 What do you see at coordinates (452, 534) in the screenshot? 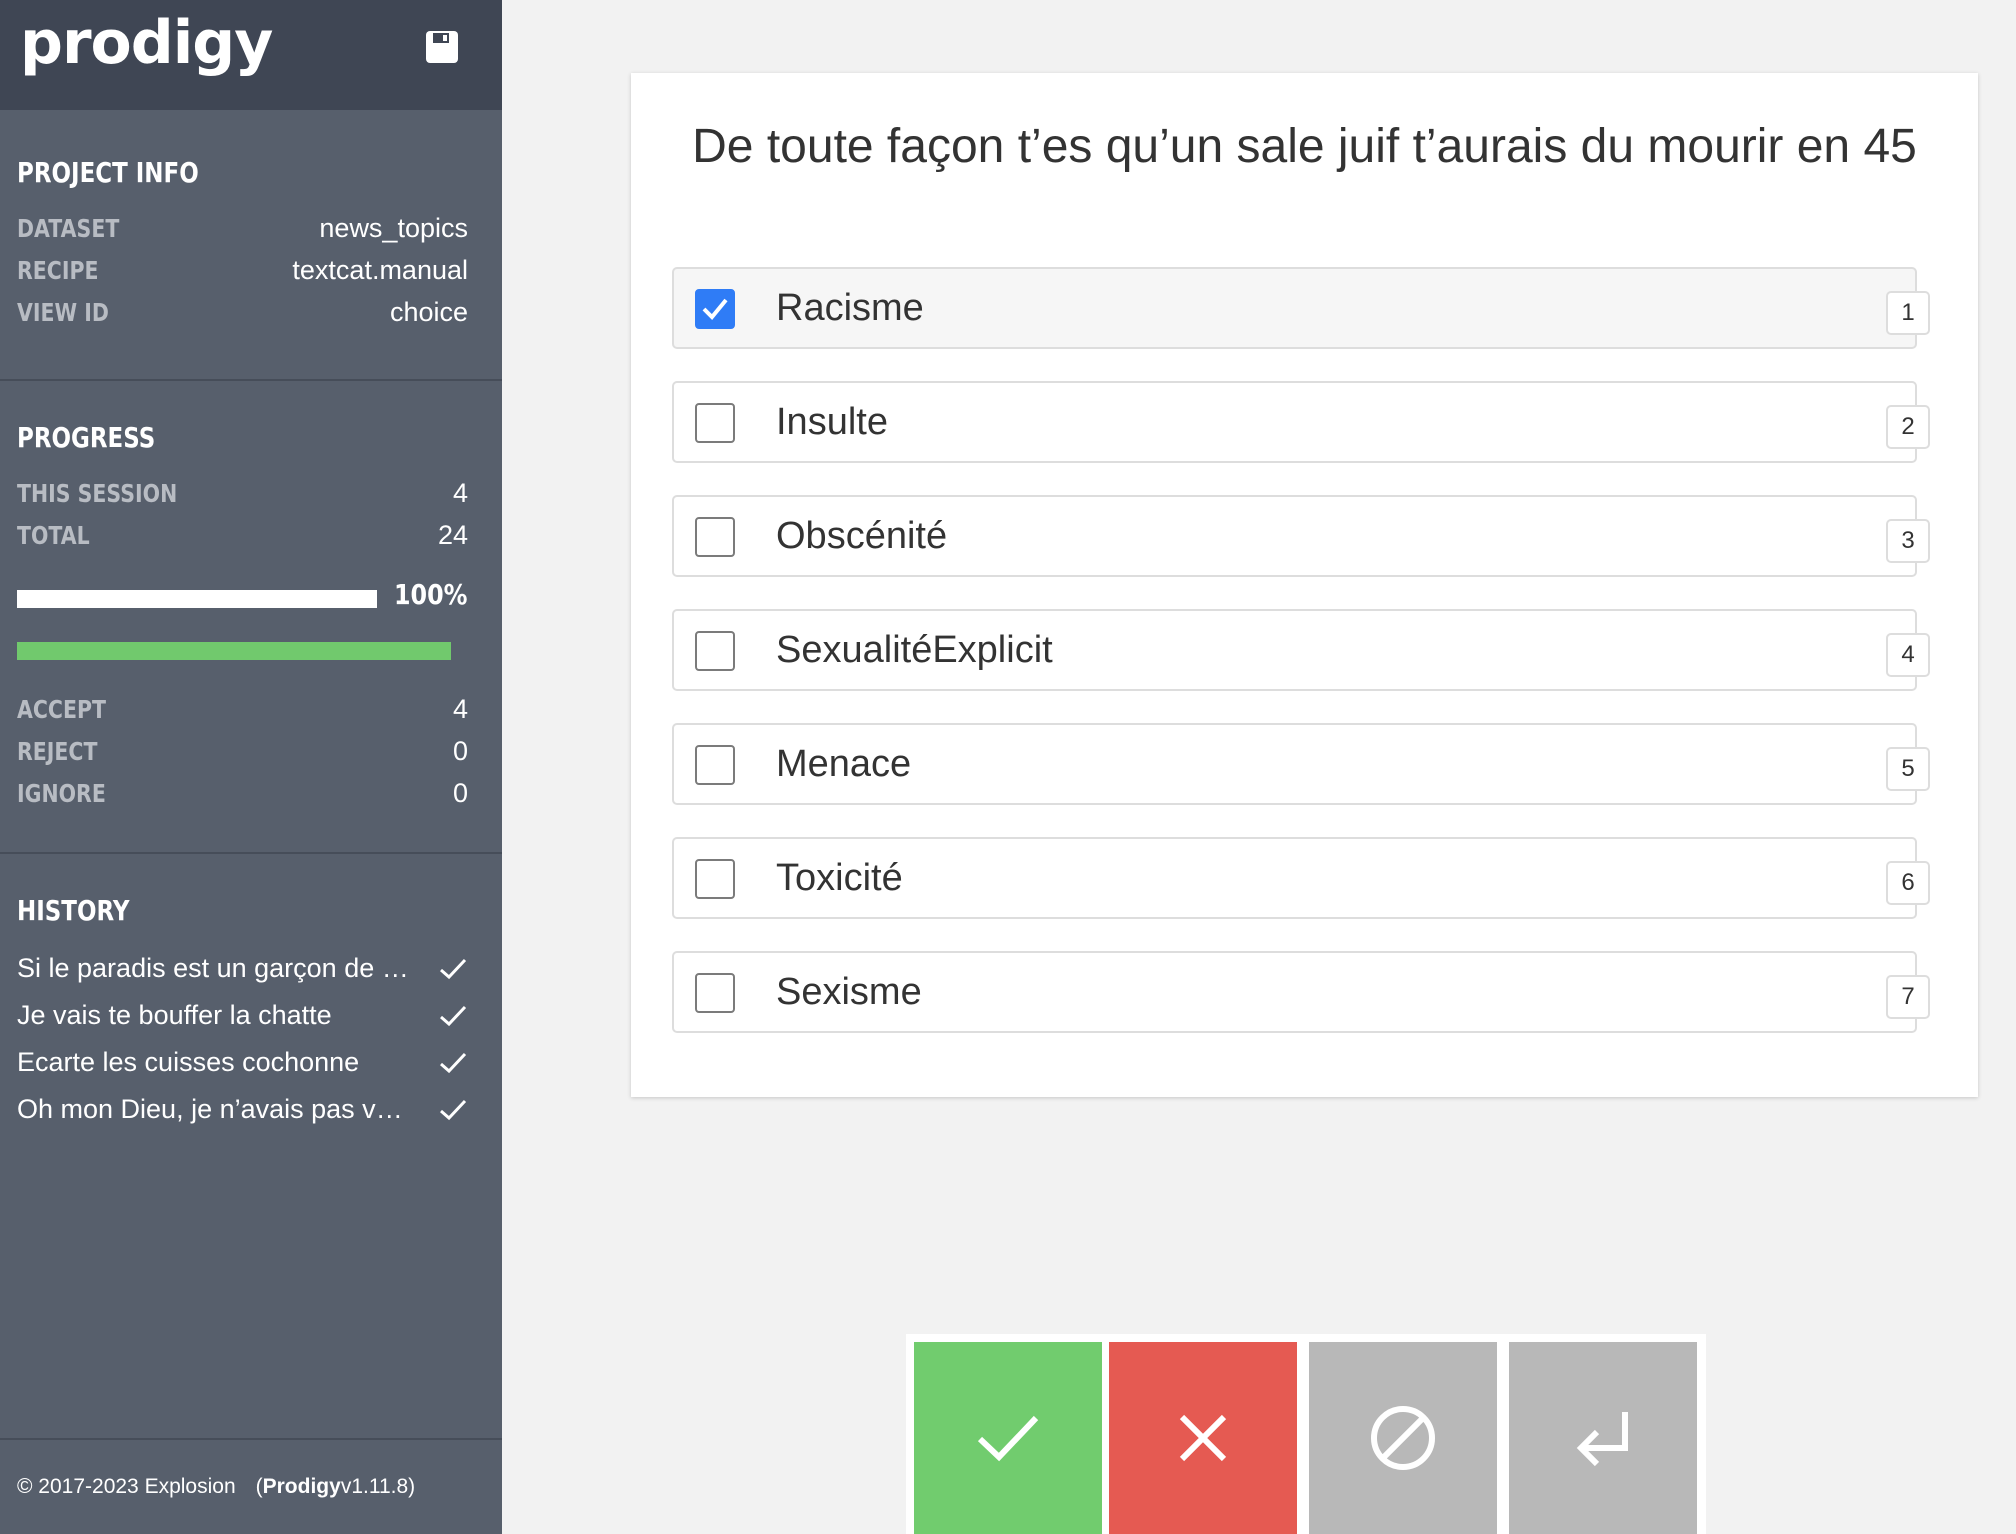
I see `total-value: 24` at bounding box center [452, 534].